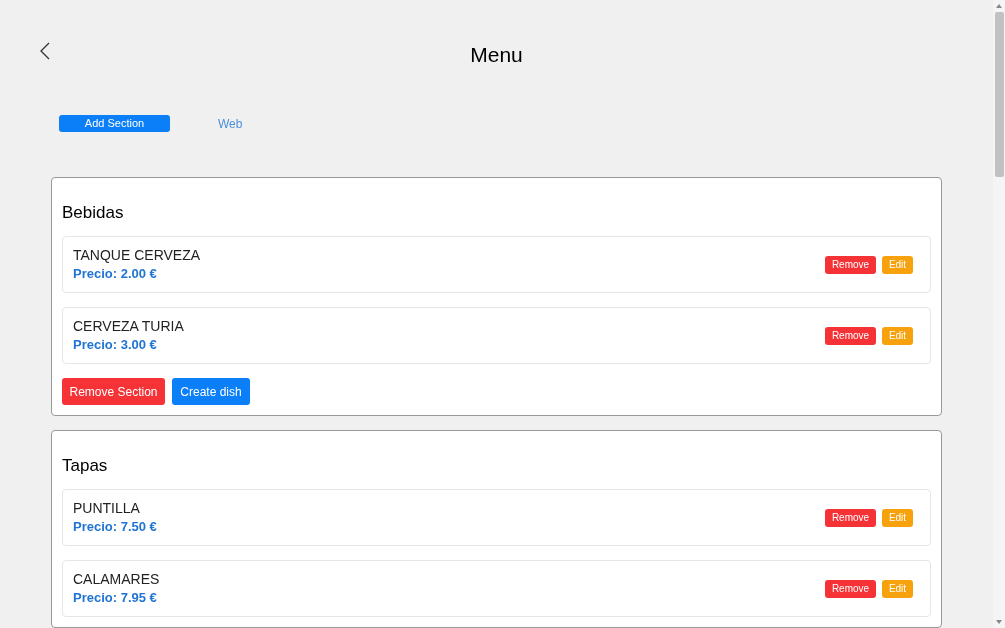  I want to click on remove-section-button: Remove Section, so click(113, 391).